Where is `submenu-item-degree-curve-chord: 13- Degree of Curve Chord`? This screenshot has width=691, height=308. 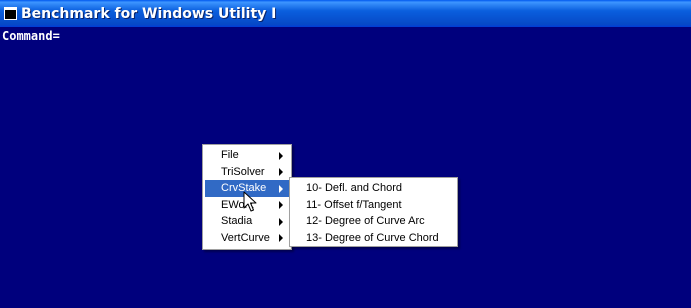 submenu-item-degree-curve-chord: 13- Degree of Curve Chord is located at coordinates (373, 238).